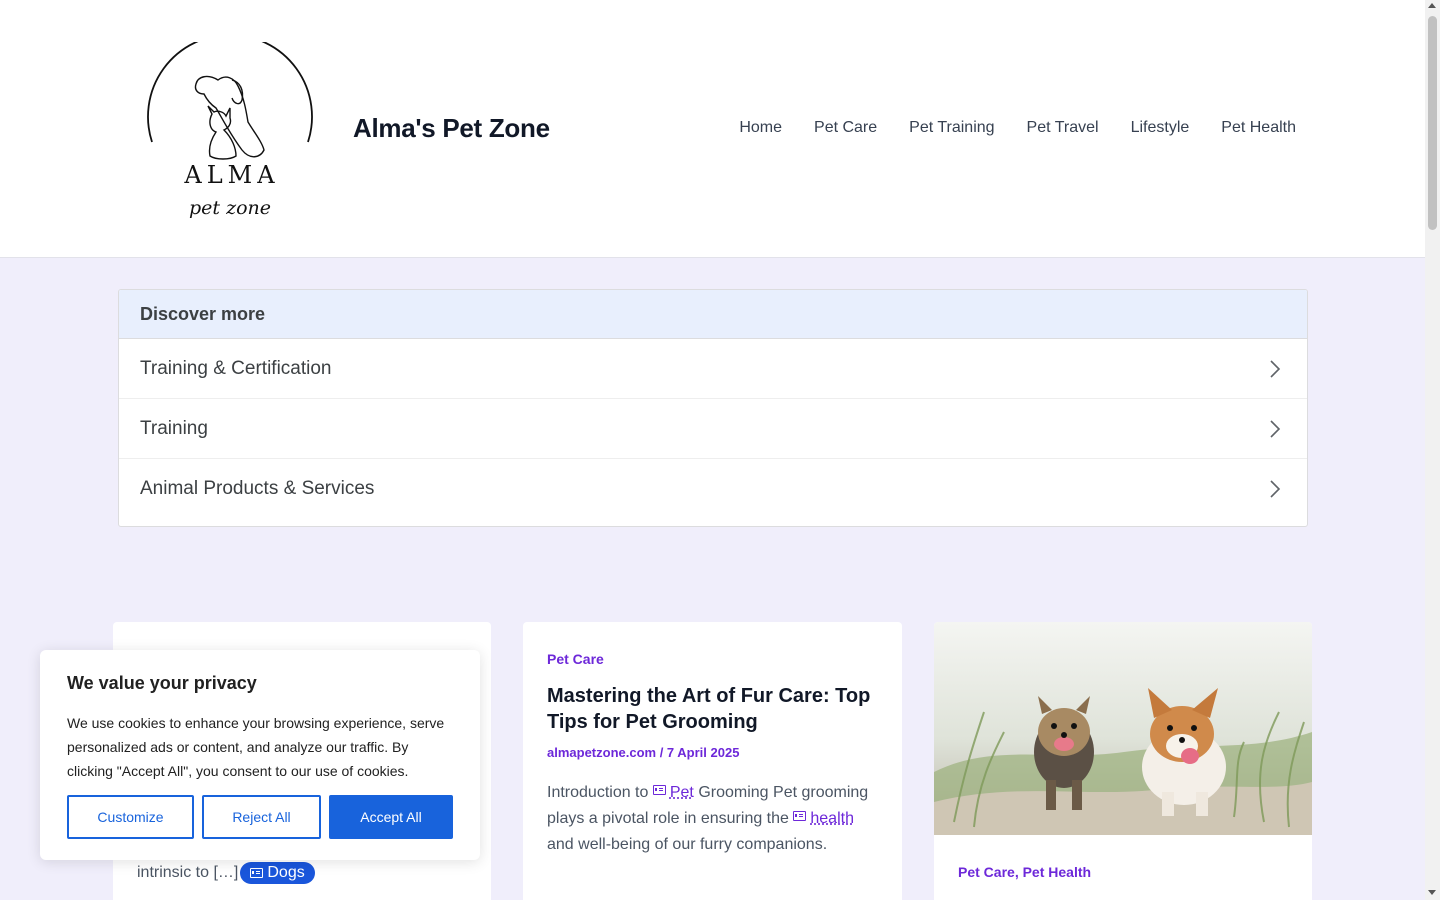 The height and width of the screenshot is (900, 1440). I want to click on nav-pet-health: Pet Health, so click(1258, 128).